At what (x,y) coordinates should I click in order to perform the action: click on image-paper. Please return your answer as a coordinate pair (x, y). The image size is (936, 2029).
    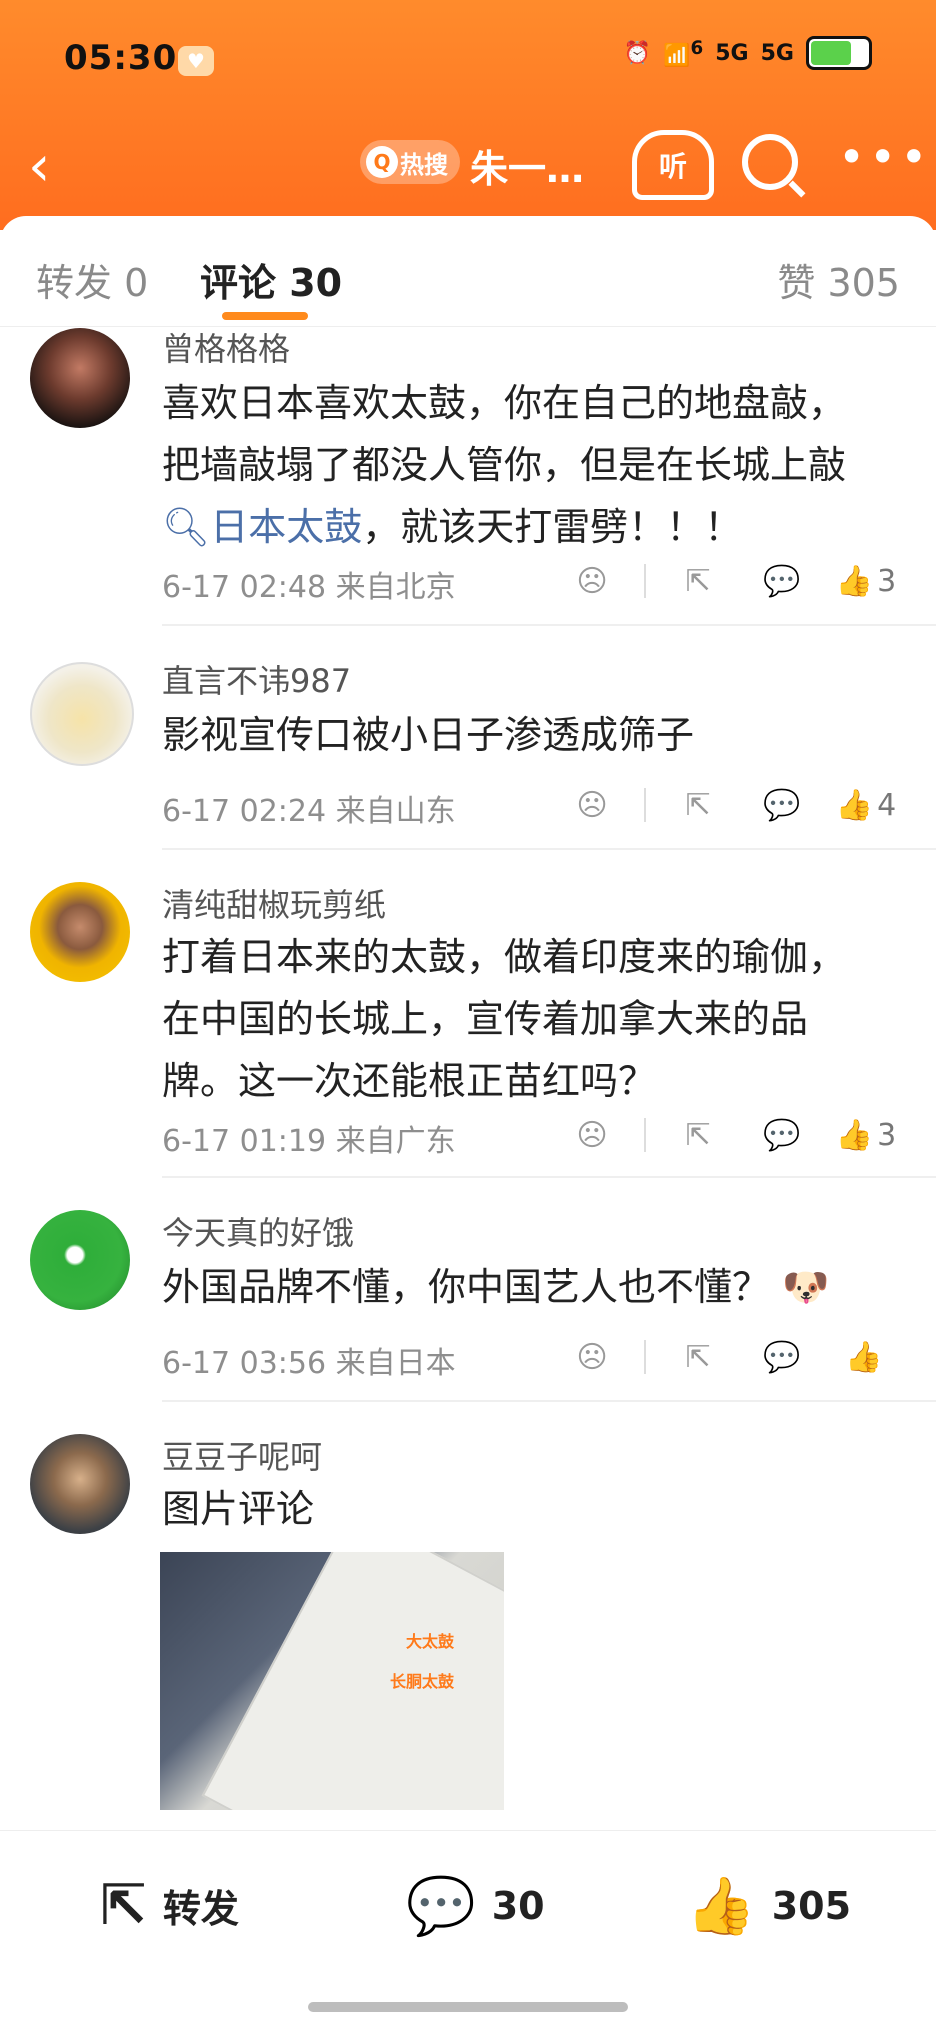
    Looking at the image, I should click on (352, 1681).